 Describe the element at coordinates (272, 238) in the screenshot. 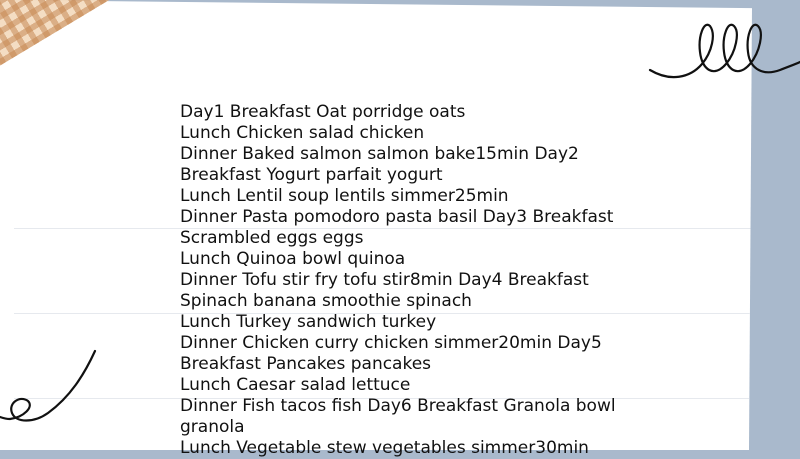

I see `meal-plan-line: Scrambled eggs eggs` at that location.